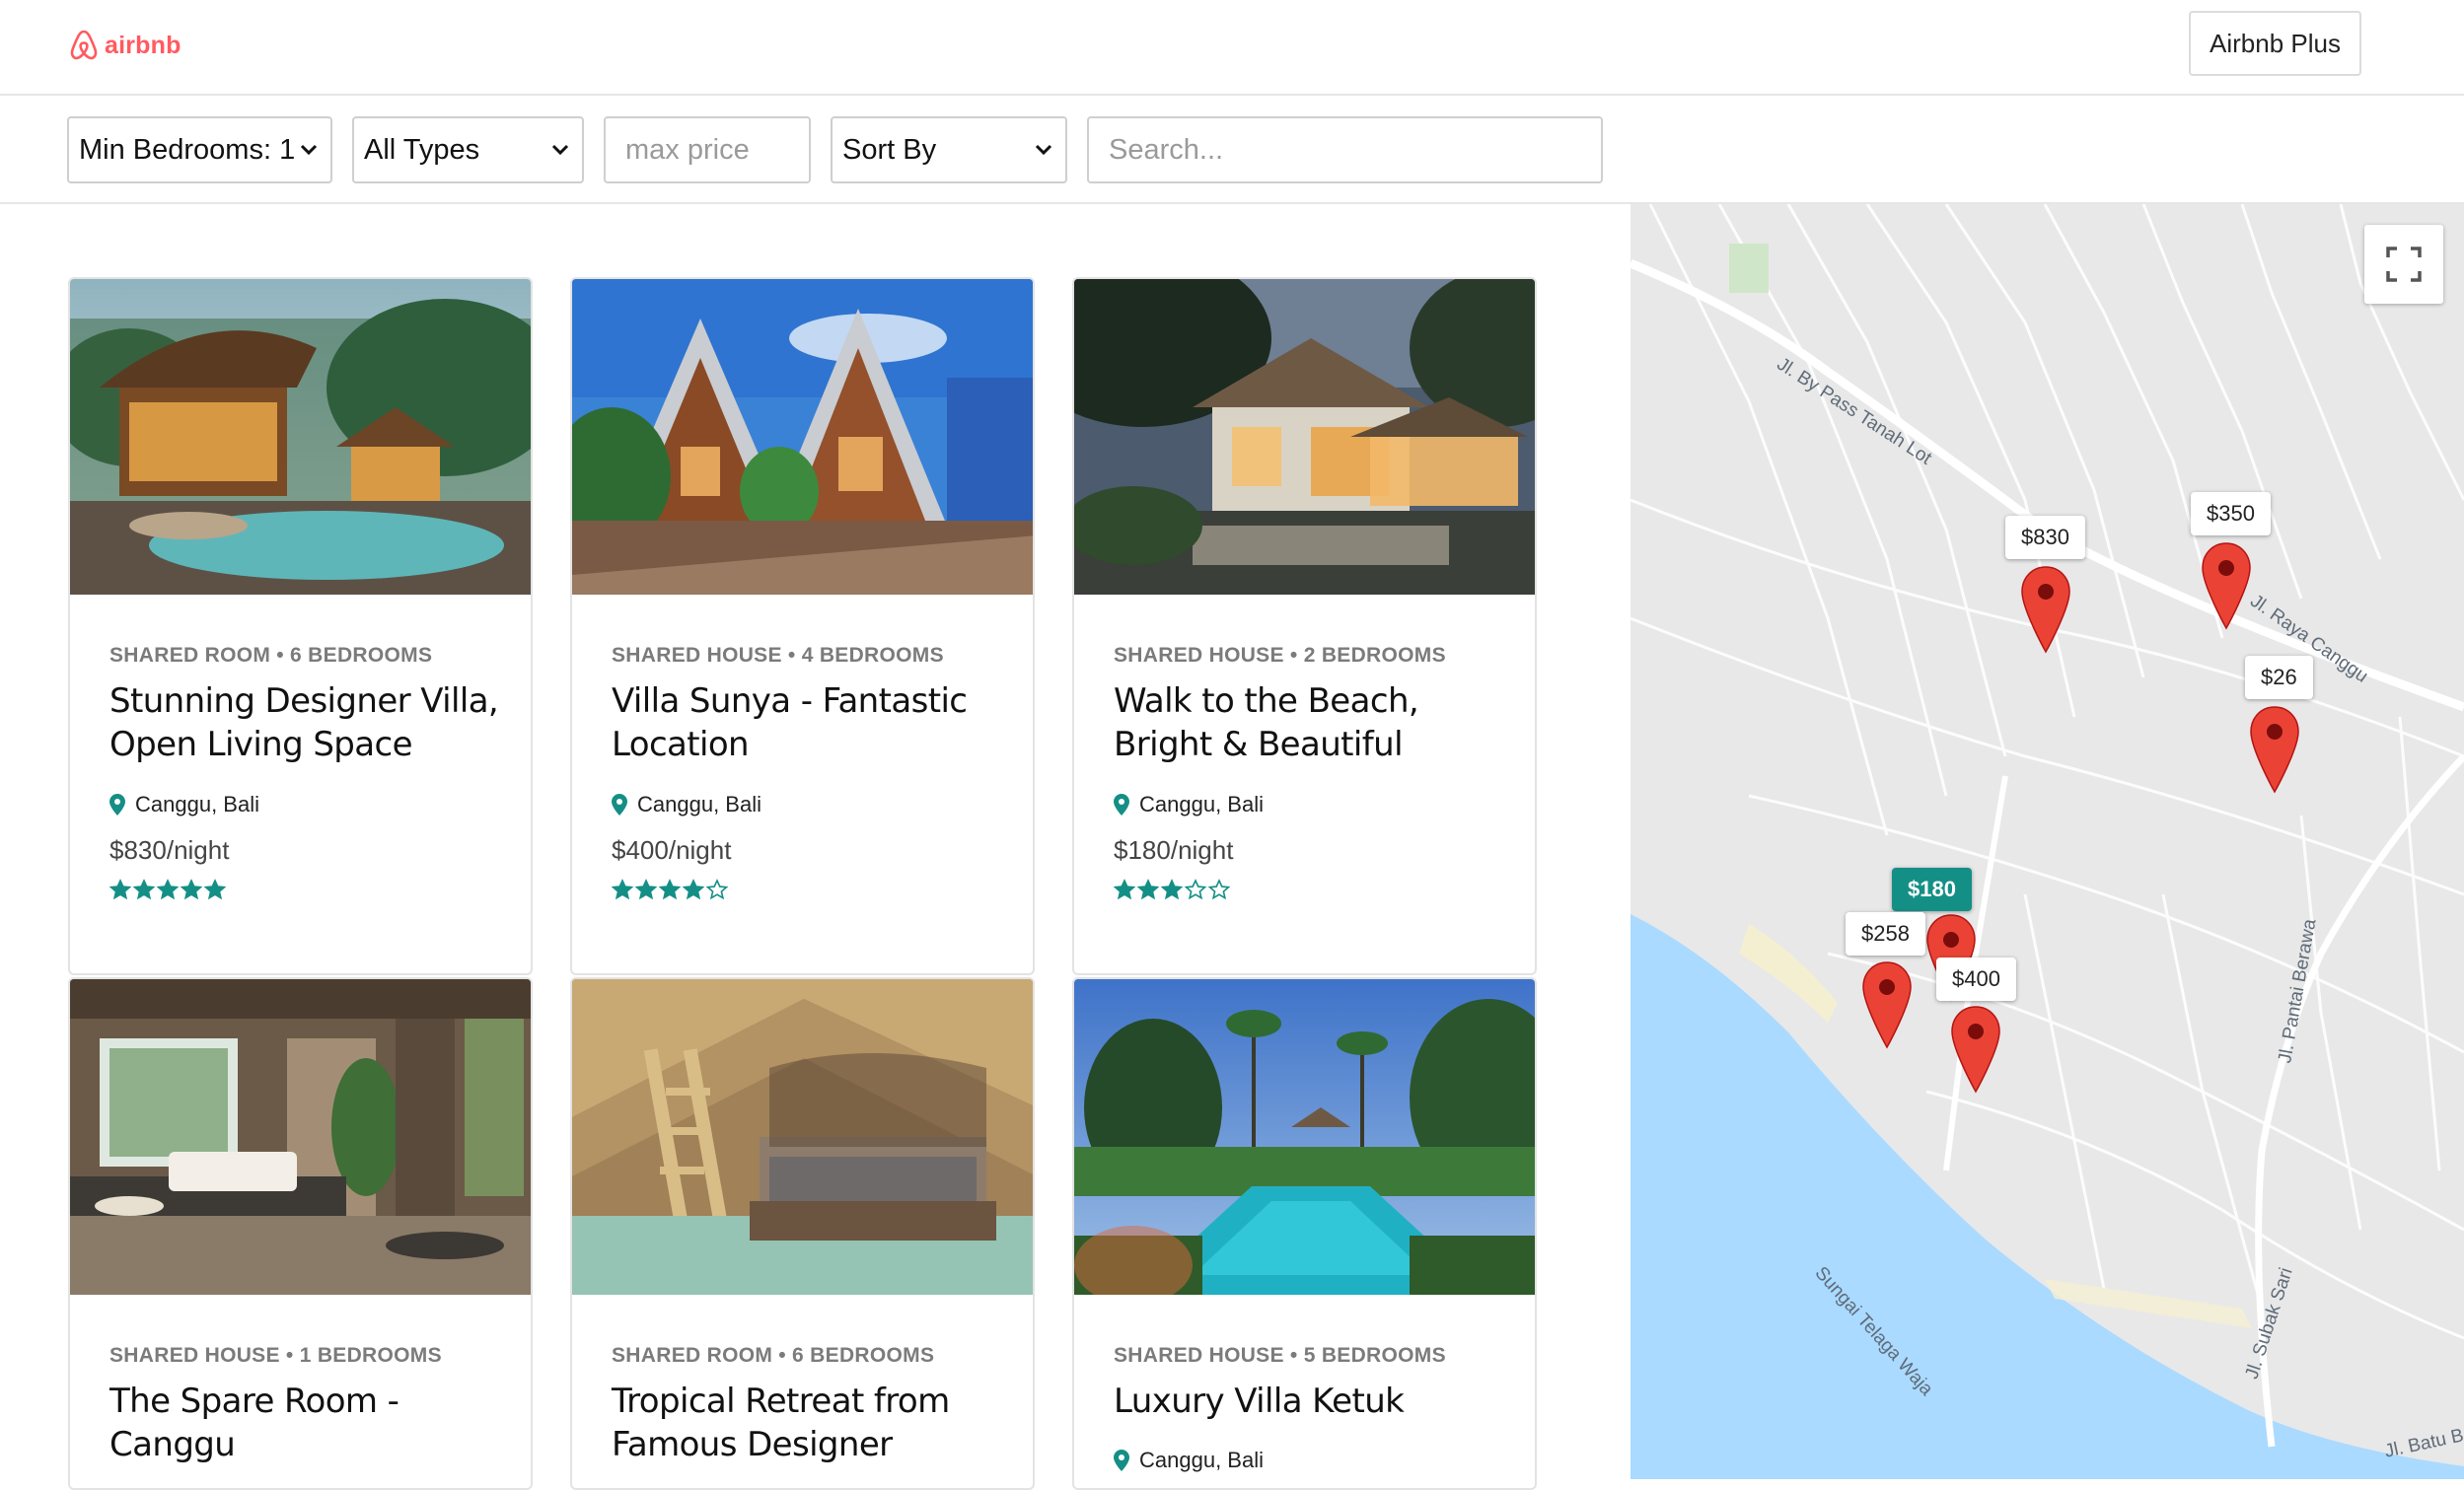  What do you see at coordinates (422, 149) in the screenshot?
I see `property-type-value: All Types` at bounding box center [422, 149].